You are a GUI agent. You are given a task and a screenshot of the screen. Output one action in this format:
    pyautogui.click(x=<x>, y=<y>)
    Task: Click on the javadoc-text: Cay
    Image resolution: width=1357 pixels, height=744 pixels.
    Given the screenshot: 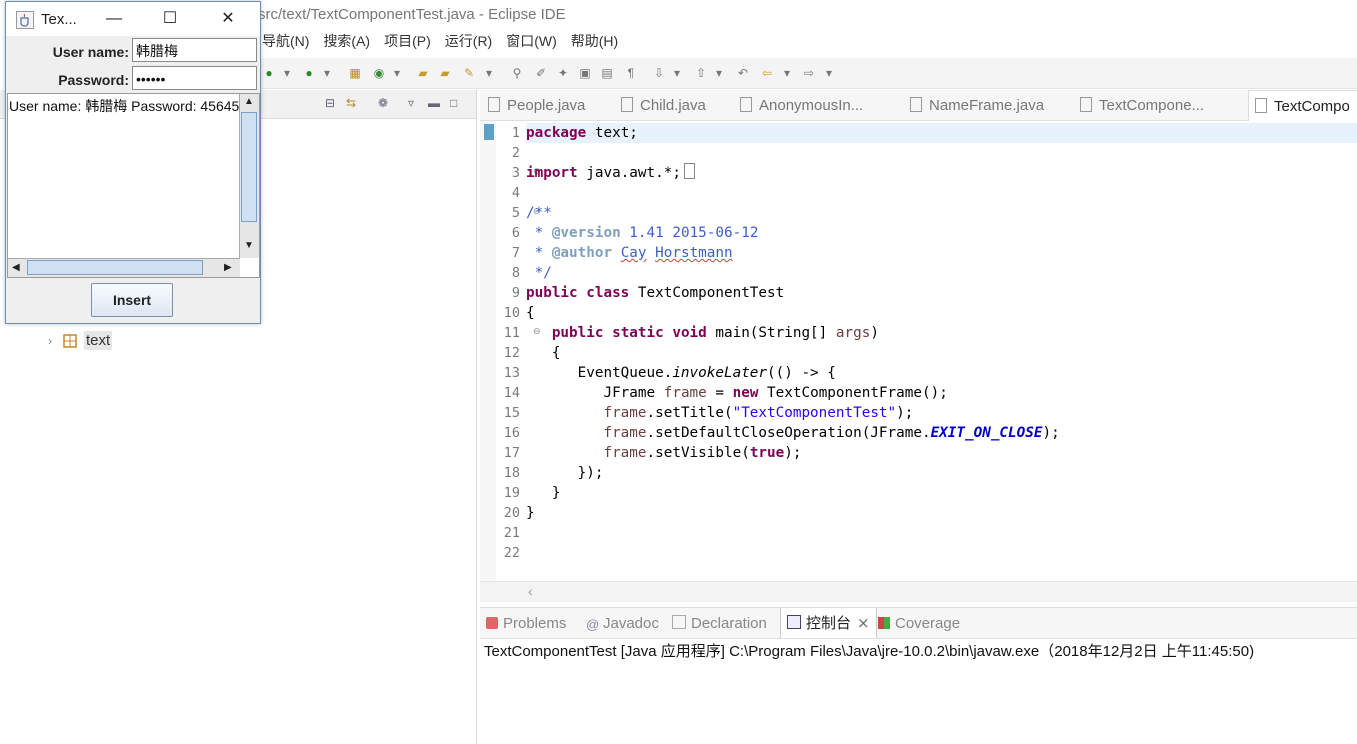 What is the action you would take?
    pyautogui.click(x=633, y=253)
    